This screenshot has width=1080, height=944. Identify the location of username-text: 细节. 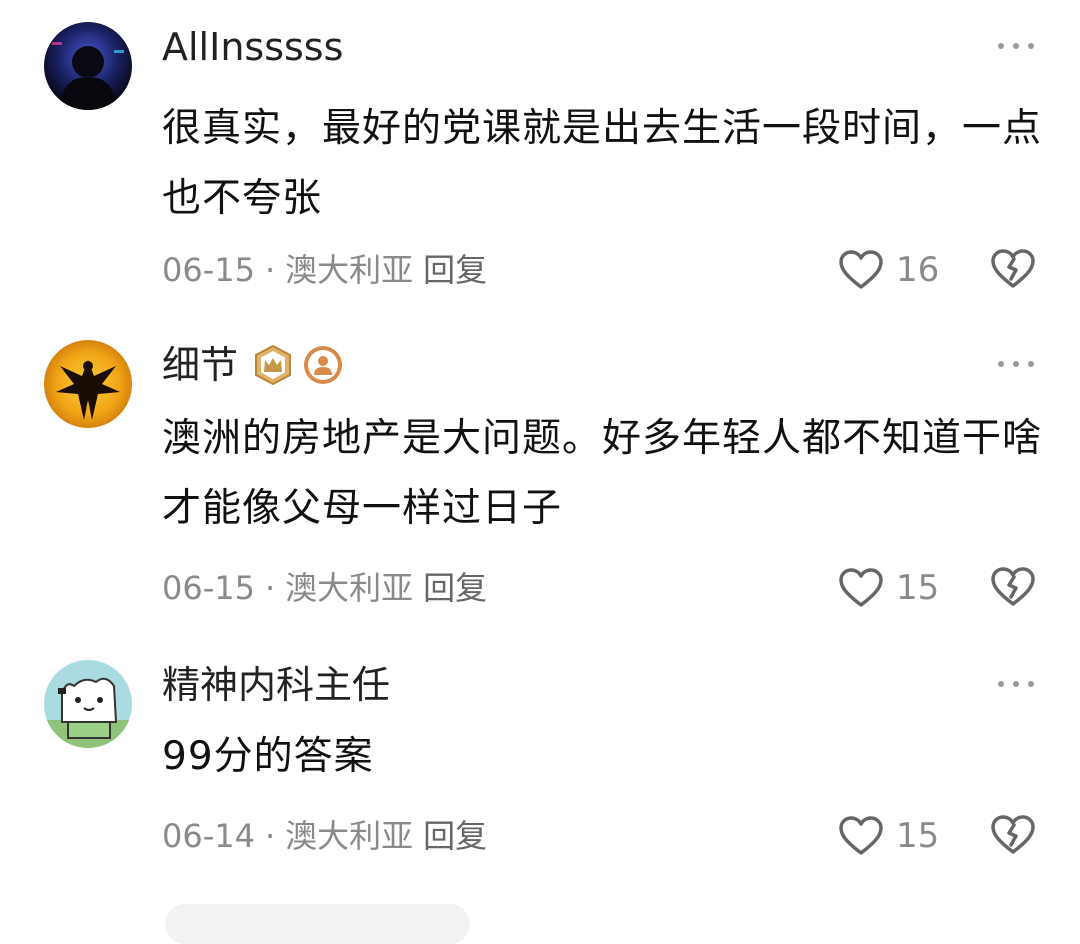
(200, 365).